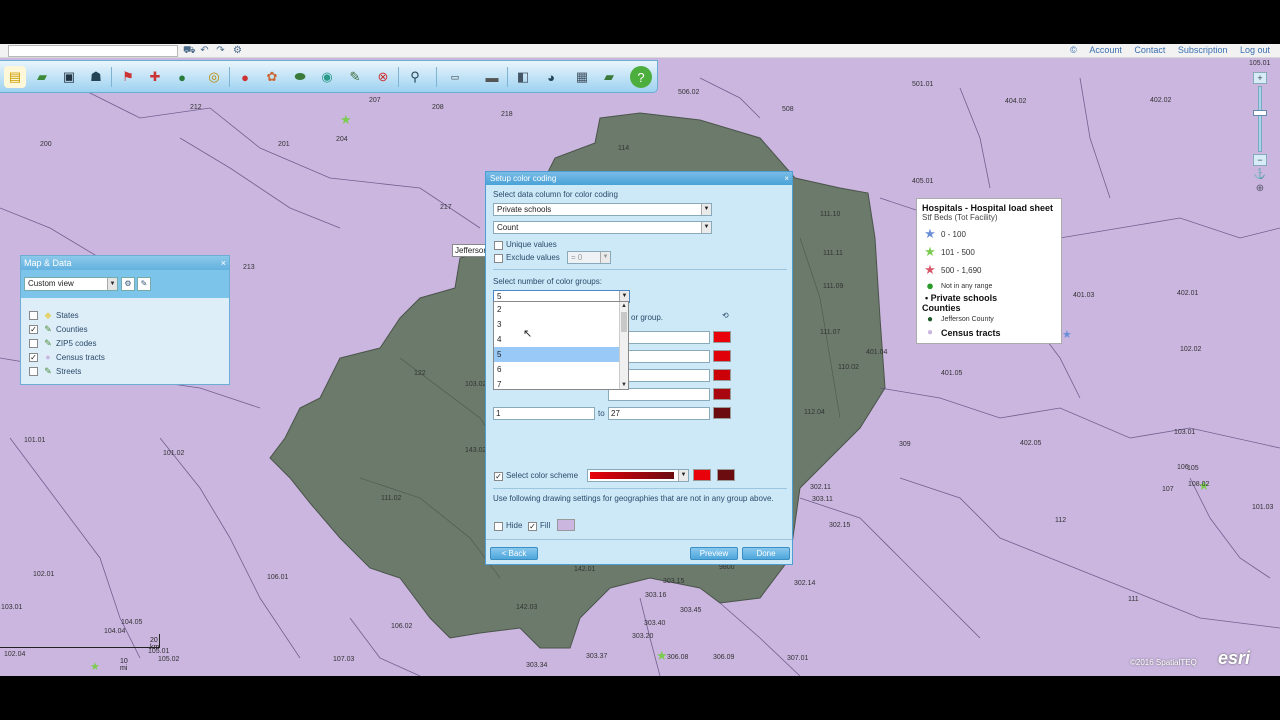 This screenshot has width=1280, height=720. What do you see at coordinates (129, 329) in the screenshot?
I see `layer-item-counties: ✓ ✎ Counties` at bounding box center [129, 329].